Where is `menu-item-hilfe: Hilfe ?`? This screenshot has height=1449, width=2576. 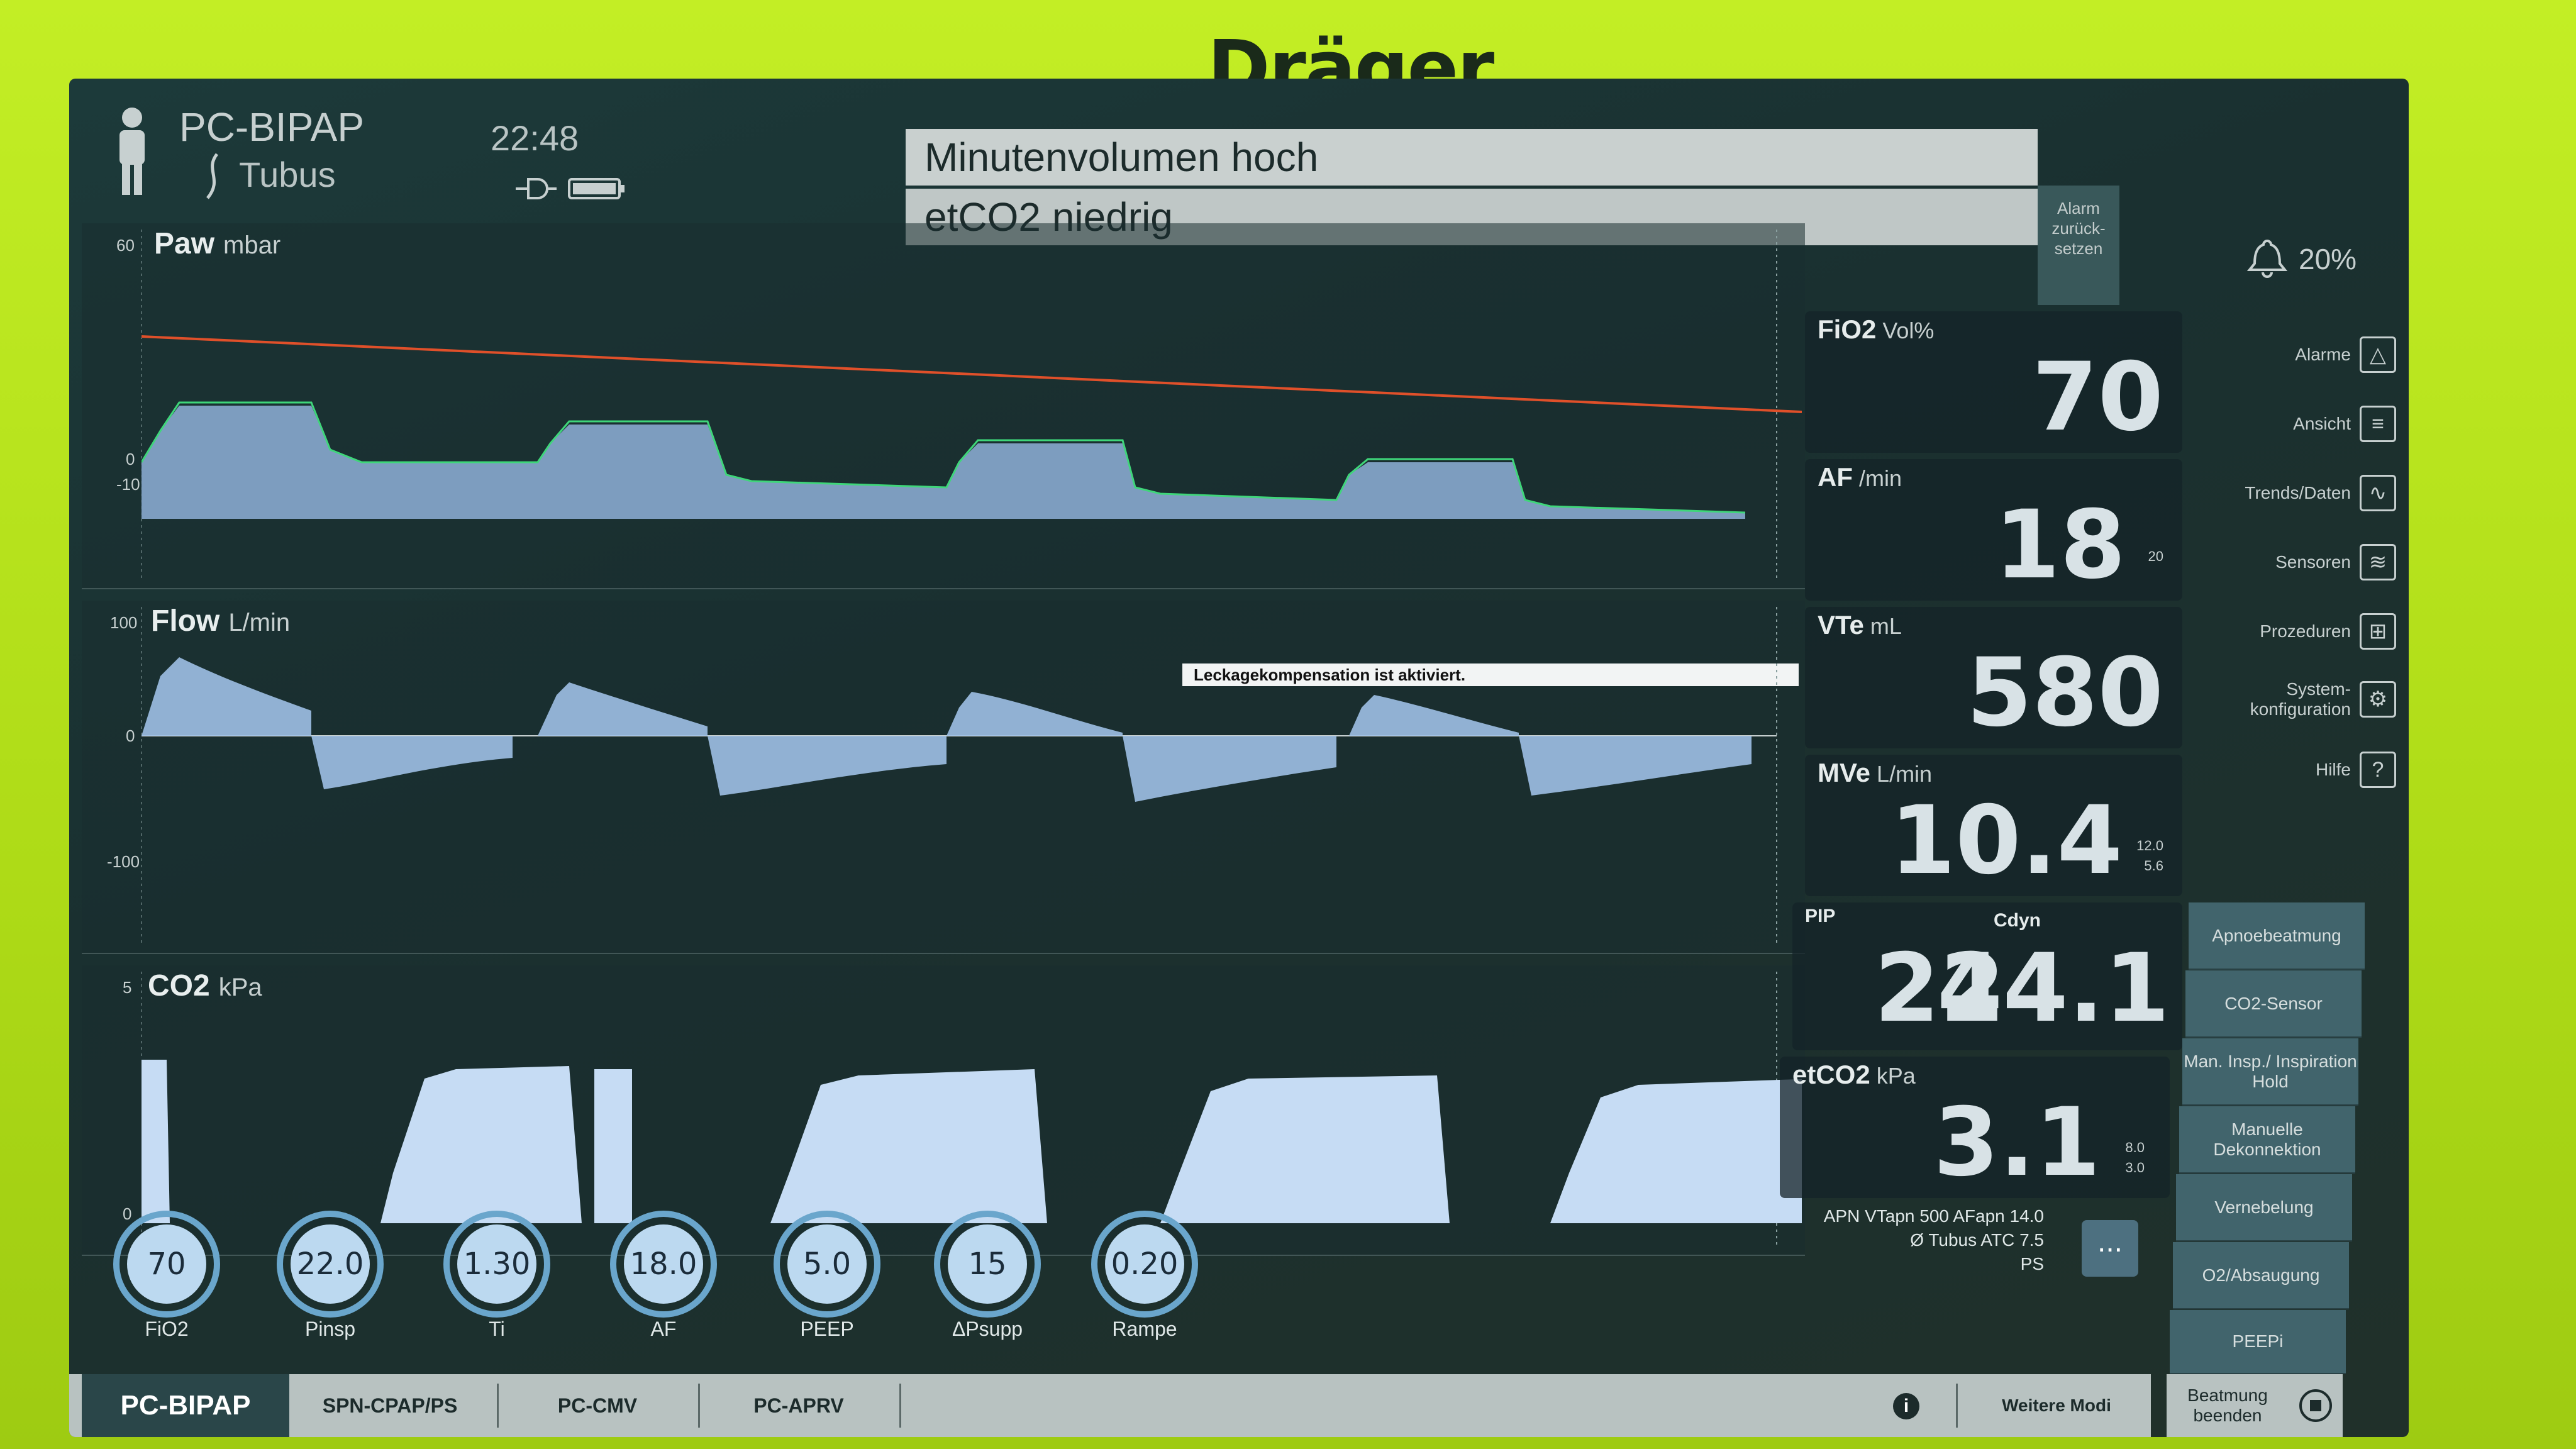
menu-item-hilfe: Hilfe ? is located at coordinates (2356, 770).